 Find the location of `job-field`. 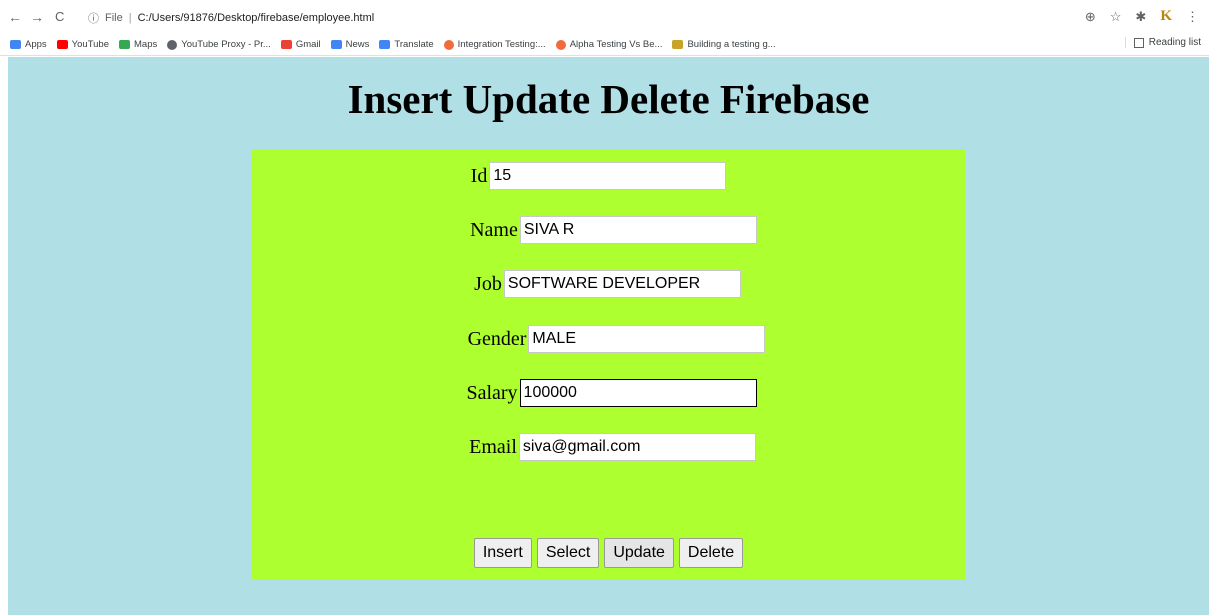

job-field is located at coordinates (622, 284).